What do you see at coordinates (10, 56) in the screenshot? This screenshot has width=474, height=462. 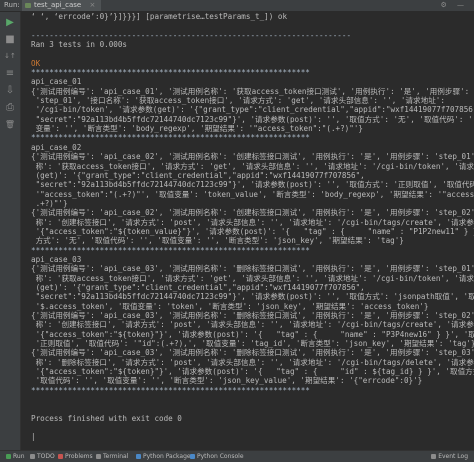 I see `sort-icon: ↓↑` at bounding box center [10, 56].